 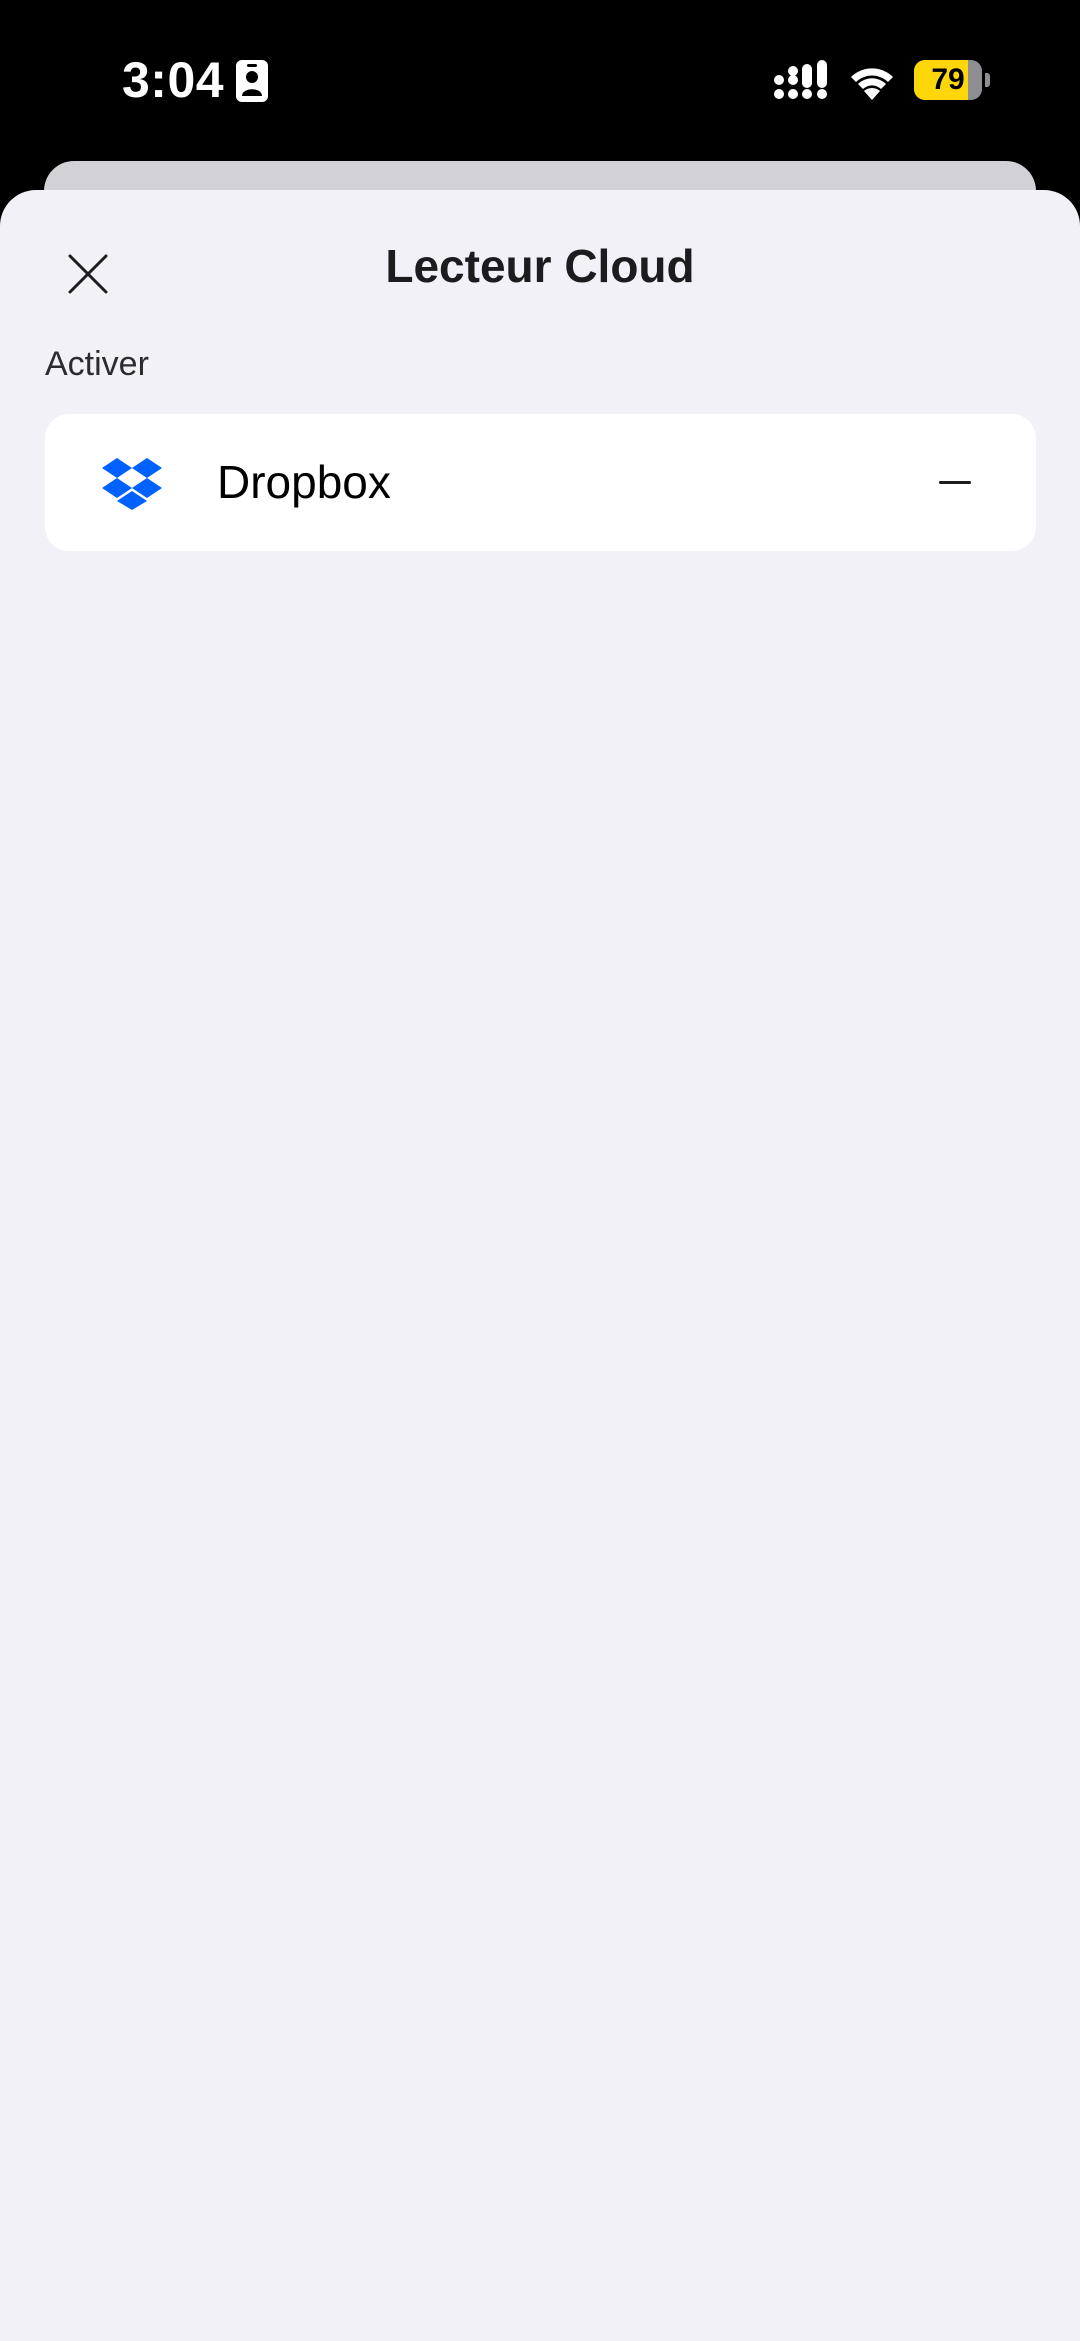 What do you see at coordinates (800, 79) in the screenshot?
I see `cellular-signal-icon` at bounding box center [800, 79].